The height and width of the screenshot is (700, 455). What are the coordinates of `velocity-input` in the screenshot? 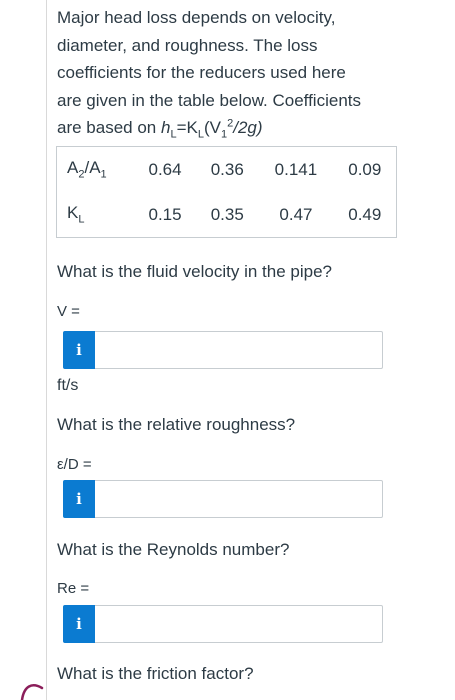 It's located at (239, 350).